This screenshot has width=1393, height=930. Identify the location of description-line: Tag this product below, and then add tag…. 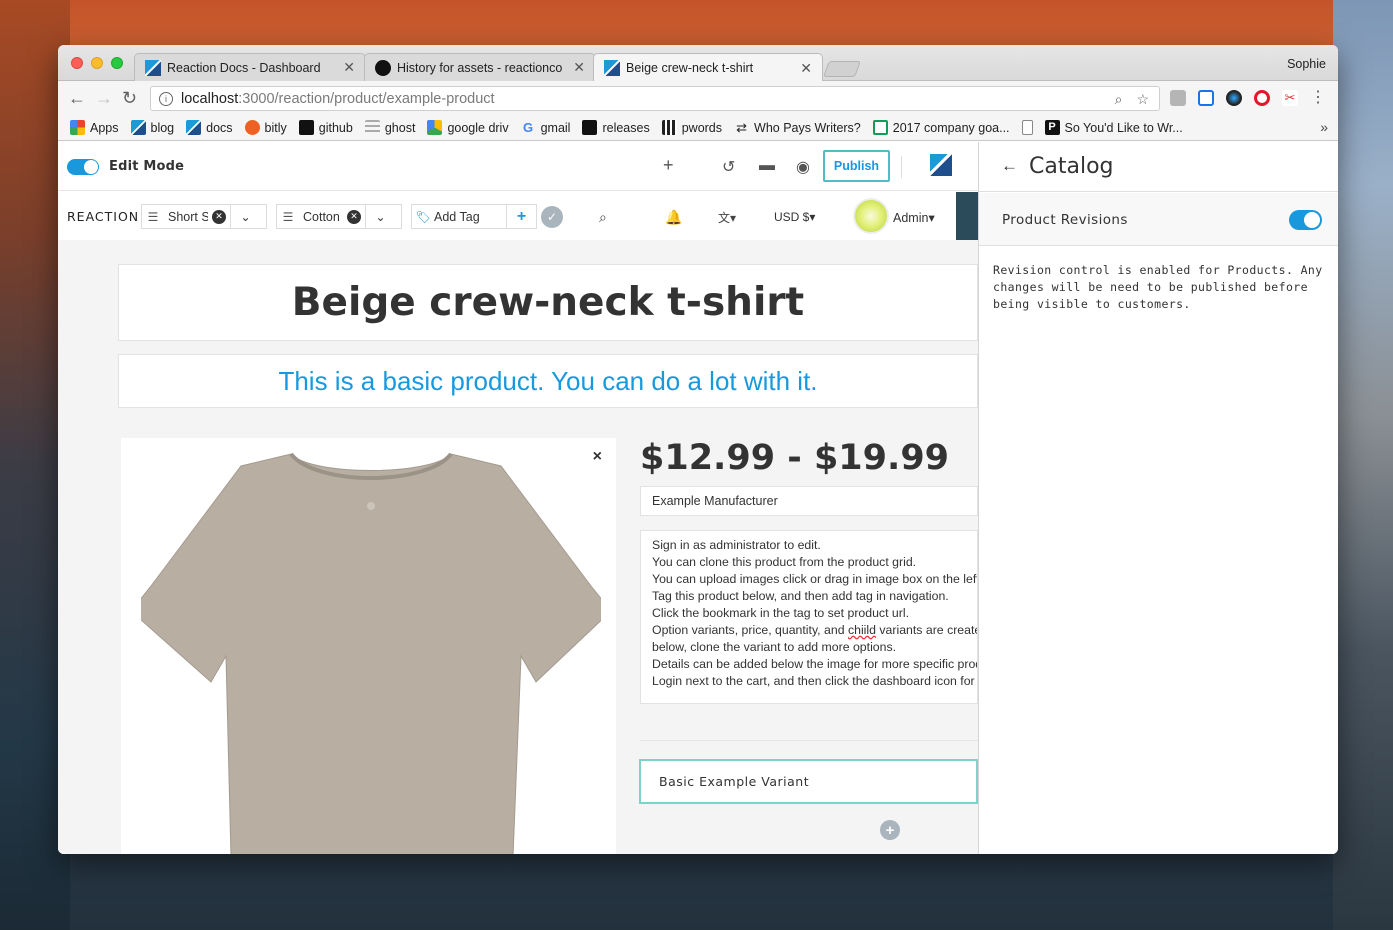
(800, 596).